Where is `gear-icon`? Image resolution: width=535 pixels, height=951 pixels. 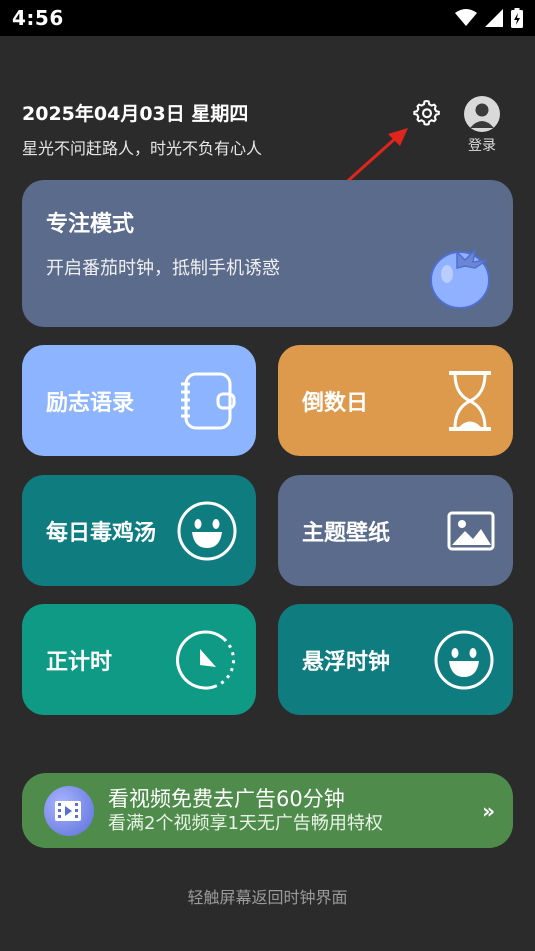 gear-icon is located at coordinates (426, 112).